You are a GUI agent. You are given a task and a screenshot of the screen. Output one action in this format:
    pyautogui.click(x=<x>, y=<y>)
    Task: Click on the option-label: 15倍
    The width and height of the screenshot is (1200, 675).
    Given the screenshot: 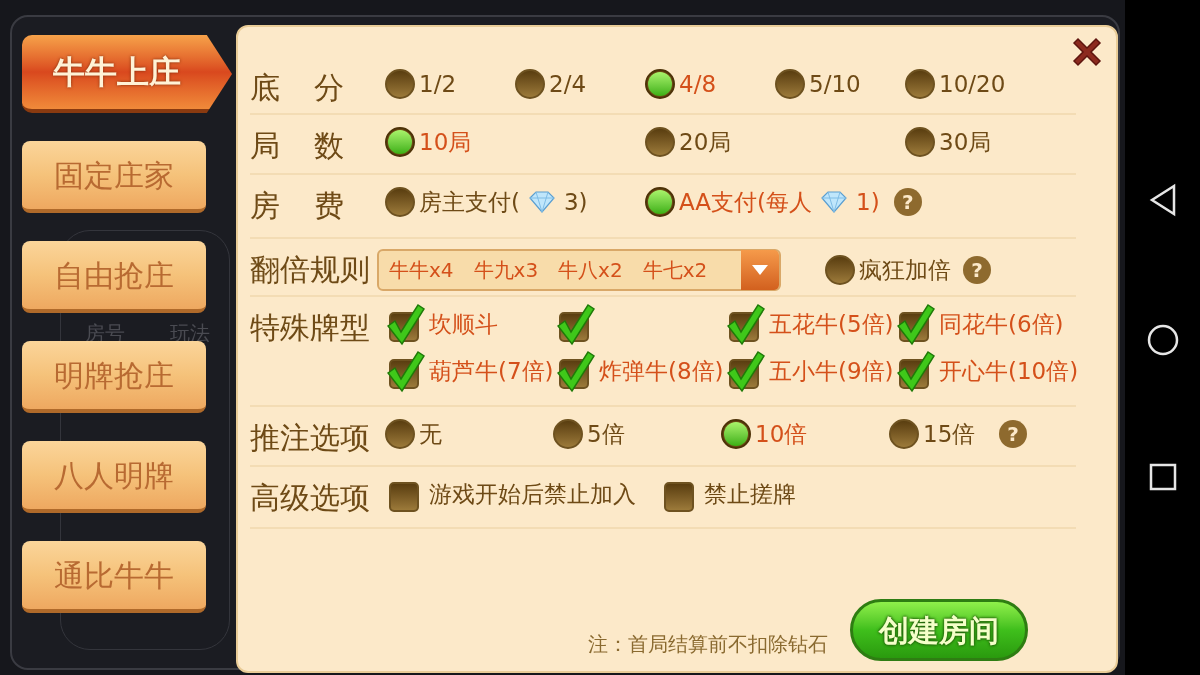 What is the action you would take?
    pyautogui.click(x=949, y=434)
    